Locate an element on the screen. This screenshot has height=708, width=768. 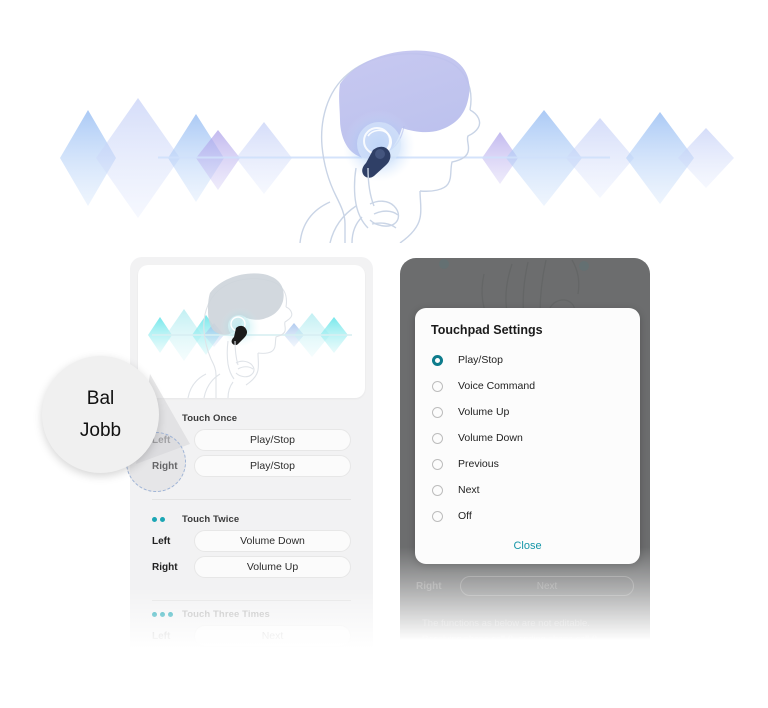
underlay-row: Right Next is located at coordinates (525, 586).